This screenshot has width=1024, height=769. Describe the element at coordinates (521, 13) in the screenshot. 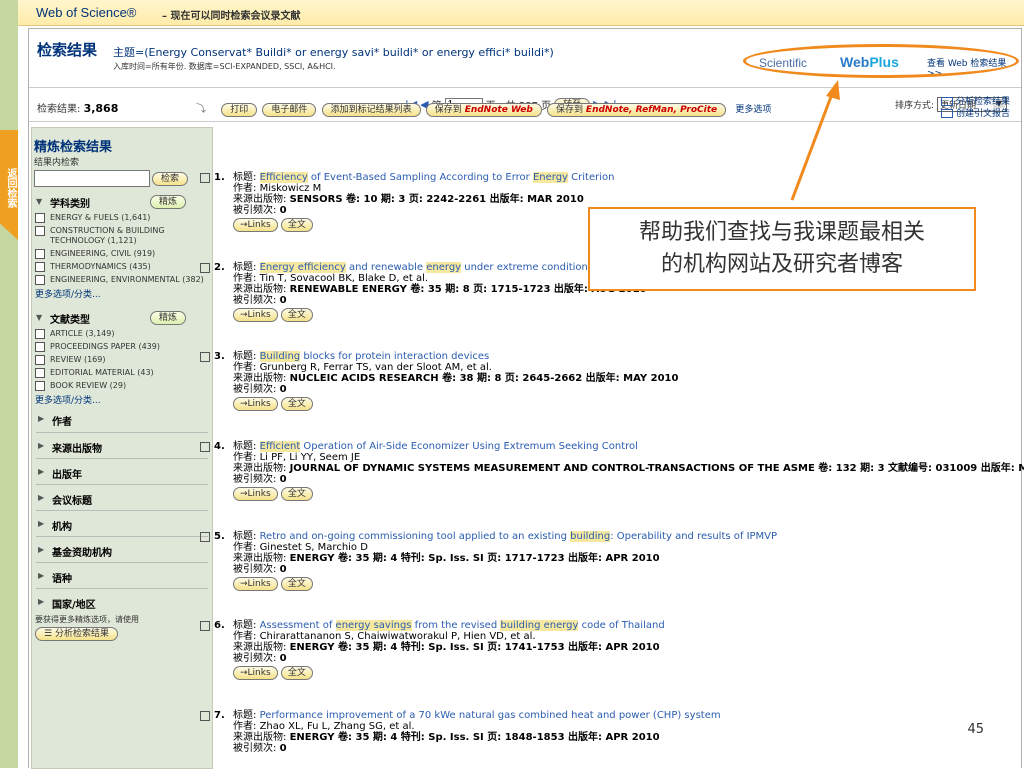

I see `top-bar: Web of Science® – 现在可以同时检索会议录文献` at that location.